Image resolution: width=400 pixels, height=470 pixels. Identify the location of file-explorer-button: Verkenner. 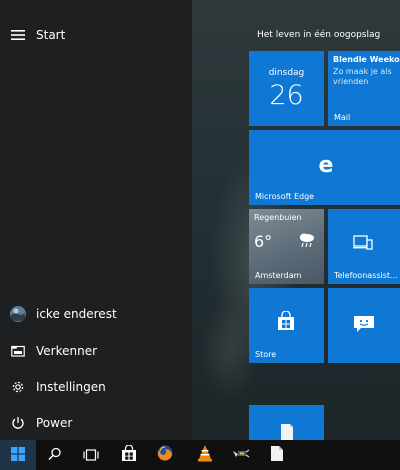
(96, 351).